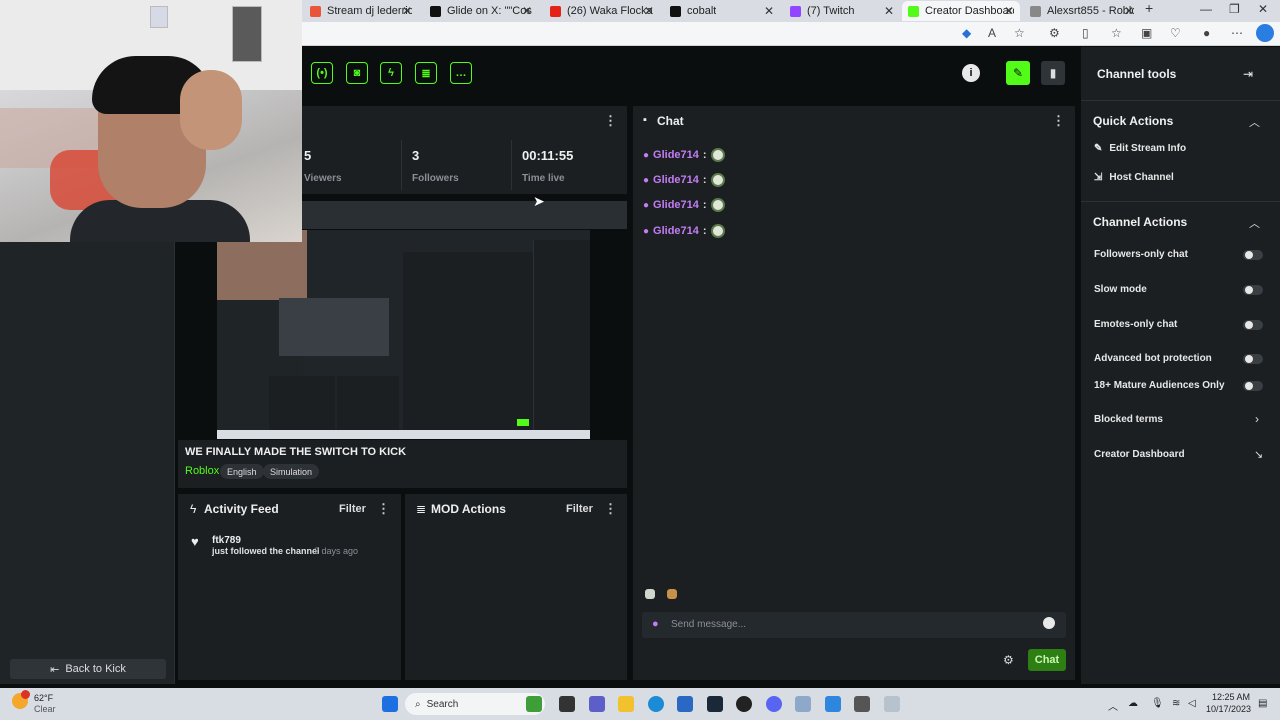 The width and height of the screenshot is (1280, 720). I want to click on edit-stream-info-button: ✎ Edit Stream Info, so click(1140, 148).